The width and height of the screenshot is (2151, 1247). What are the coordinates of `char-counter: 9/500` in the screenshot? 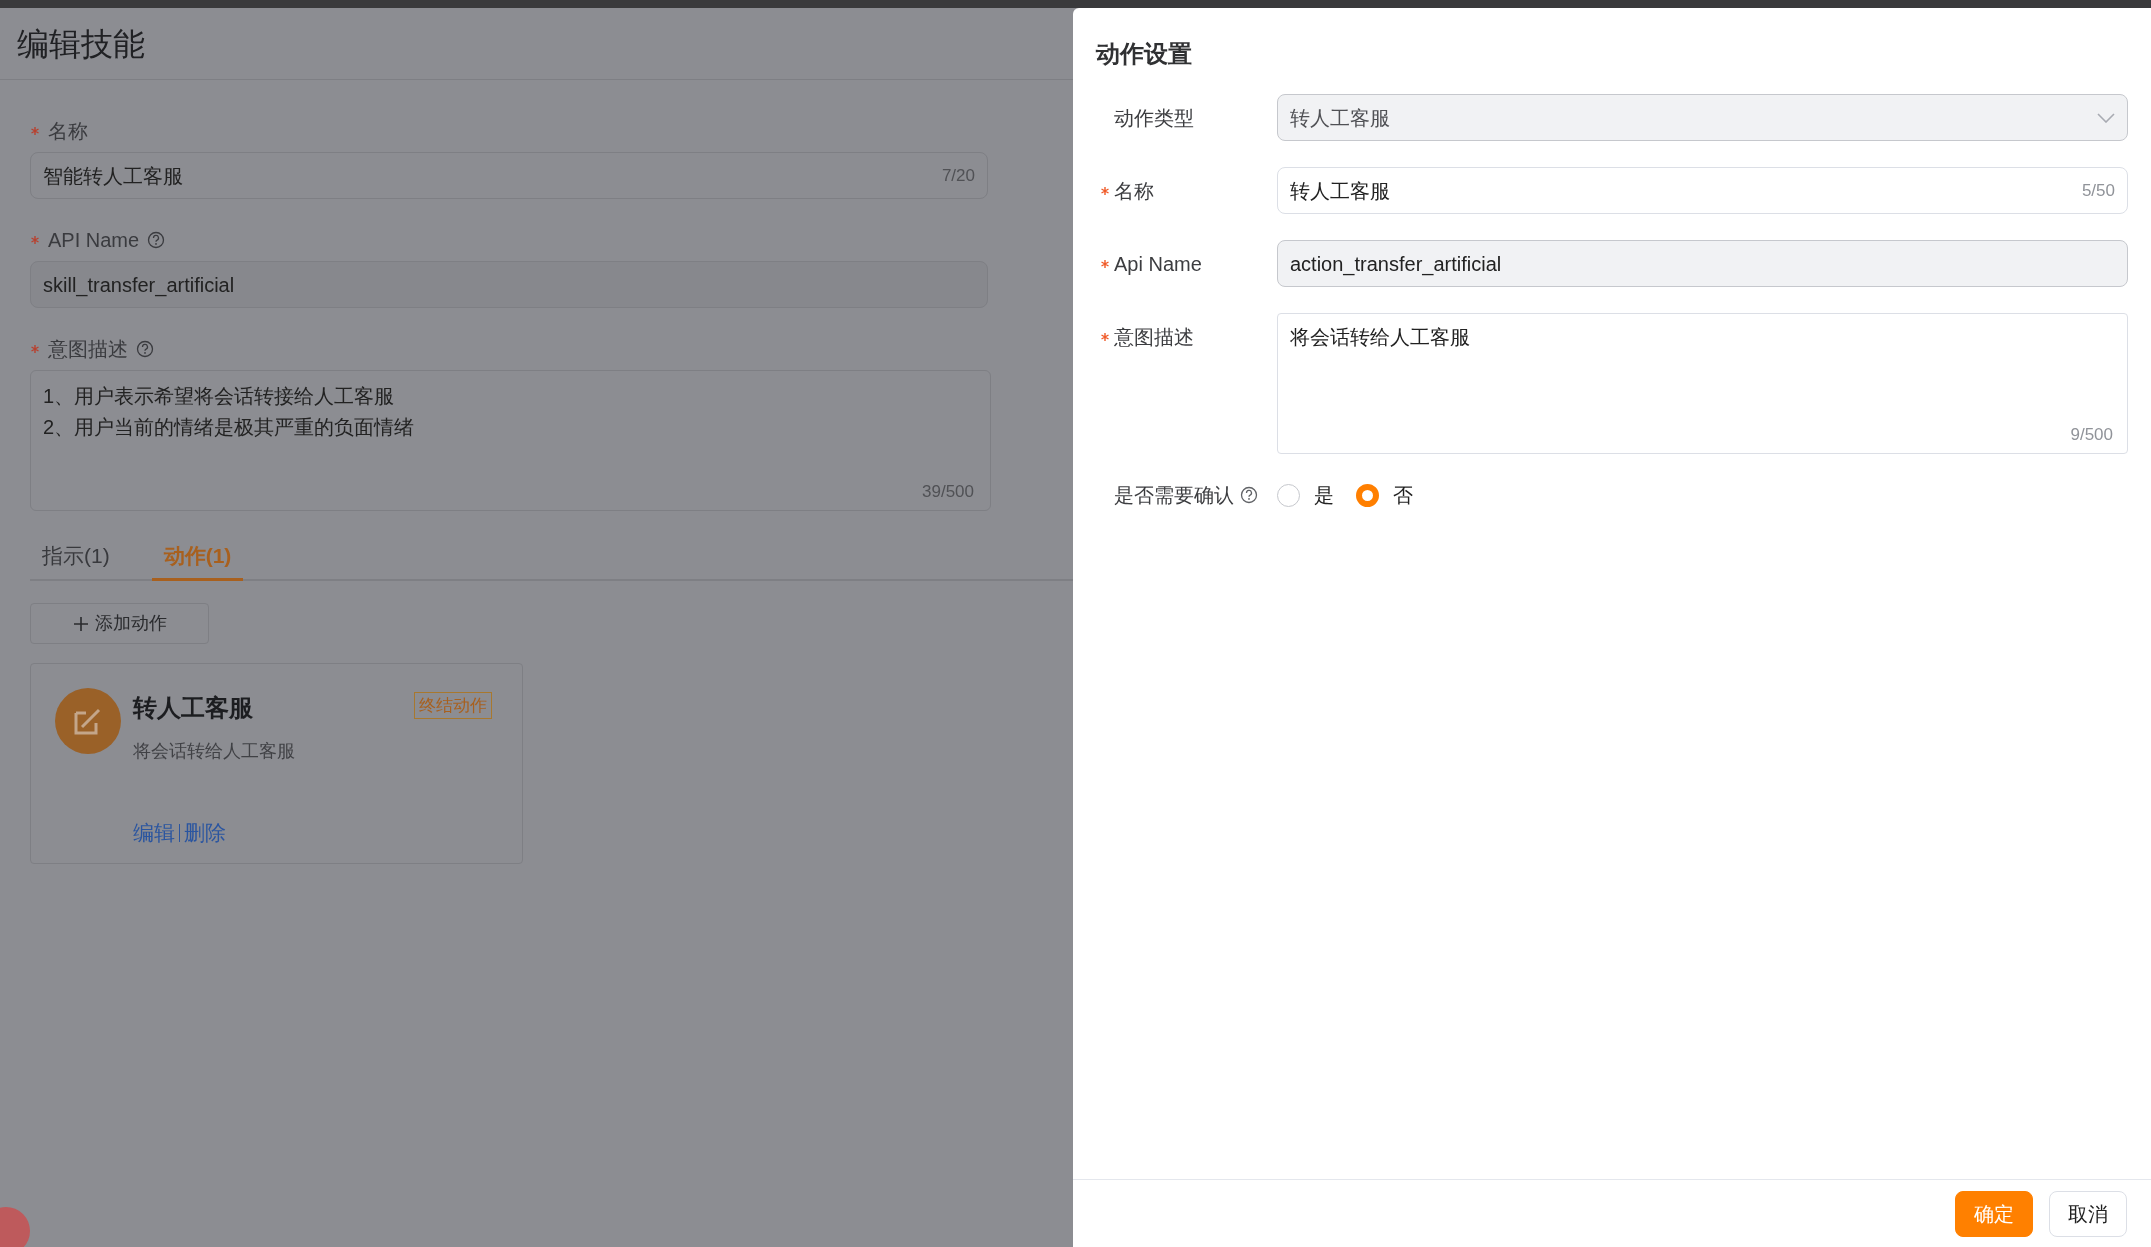 It's located at (2091, 434).